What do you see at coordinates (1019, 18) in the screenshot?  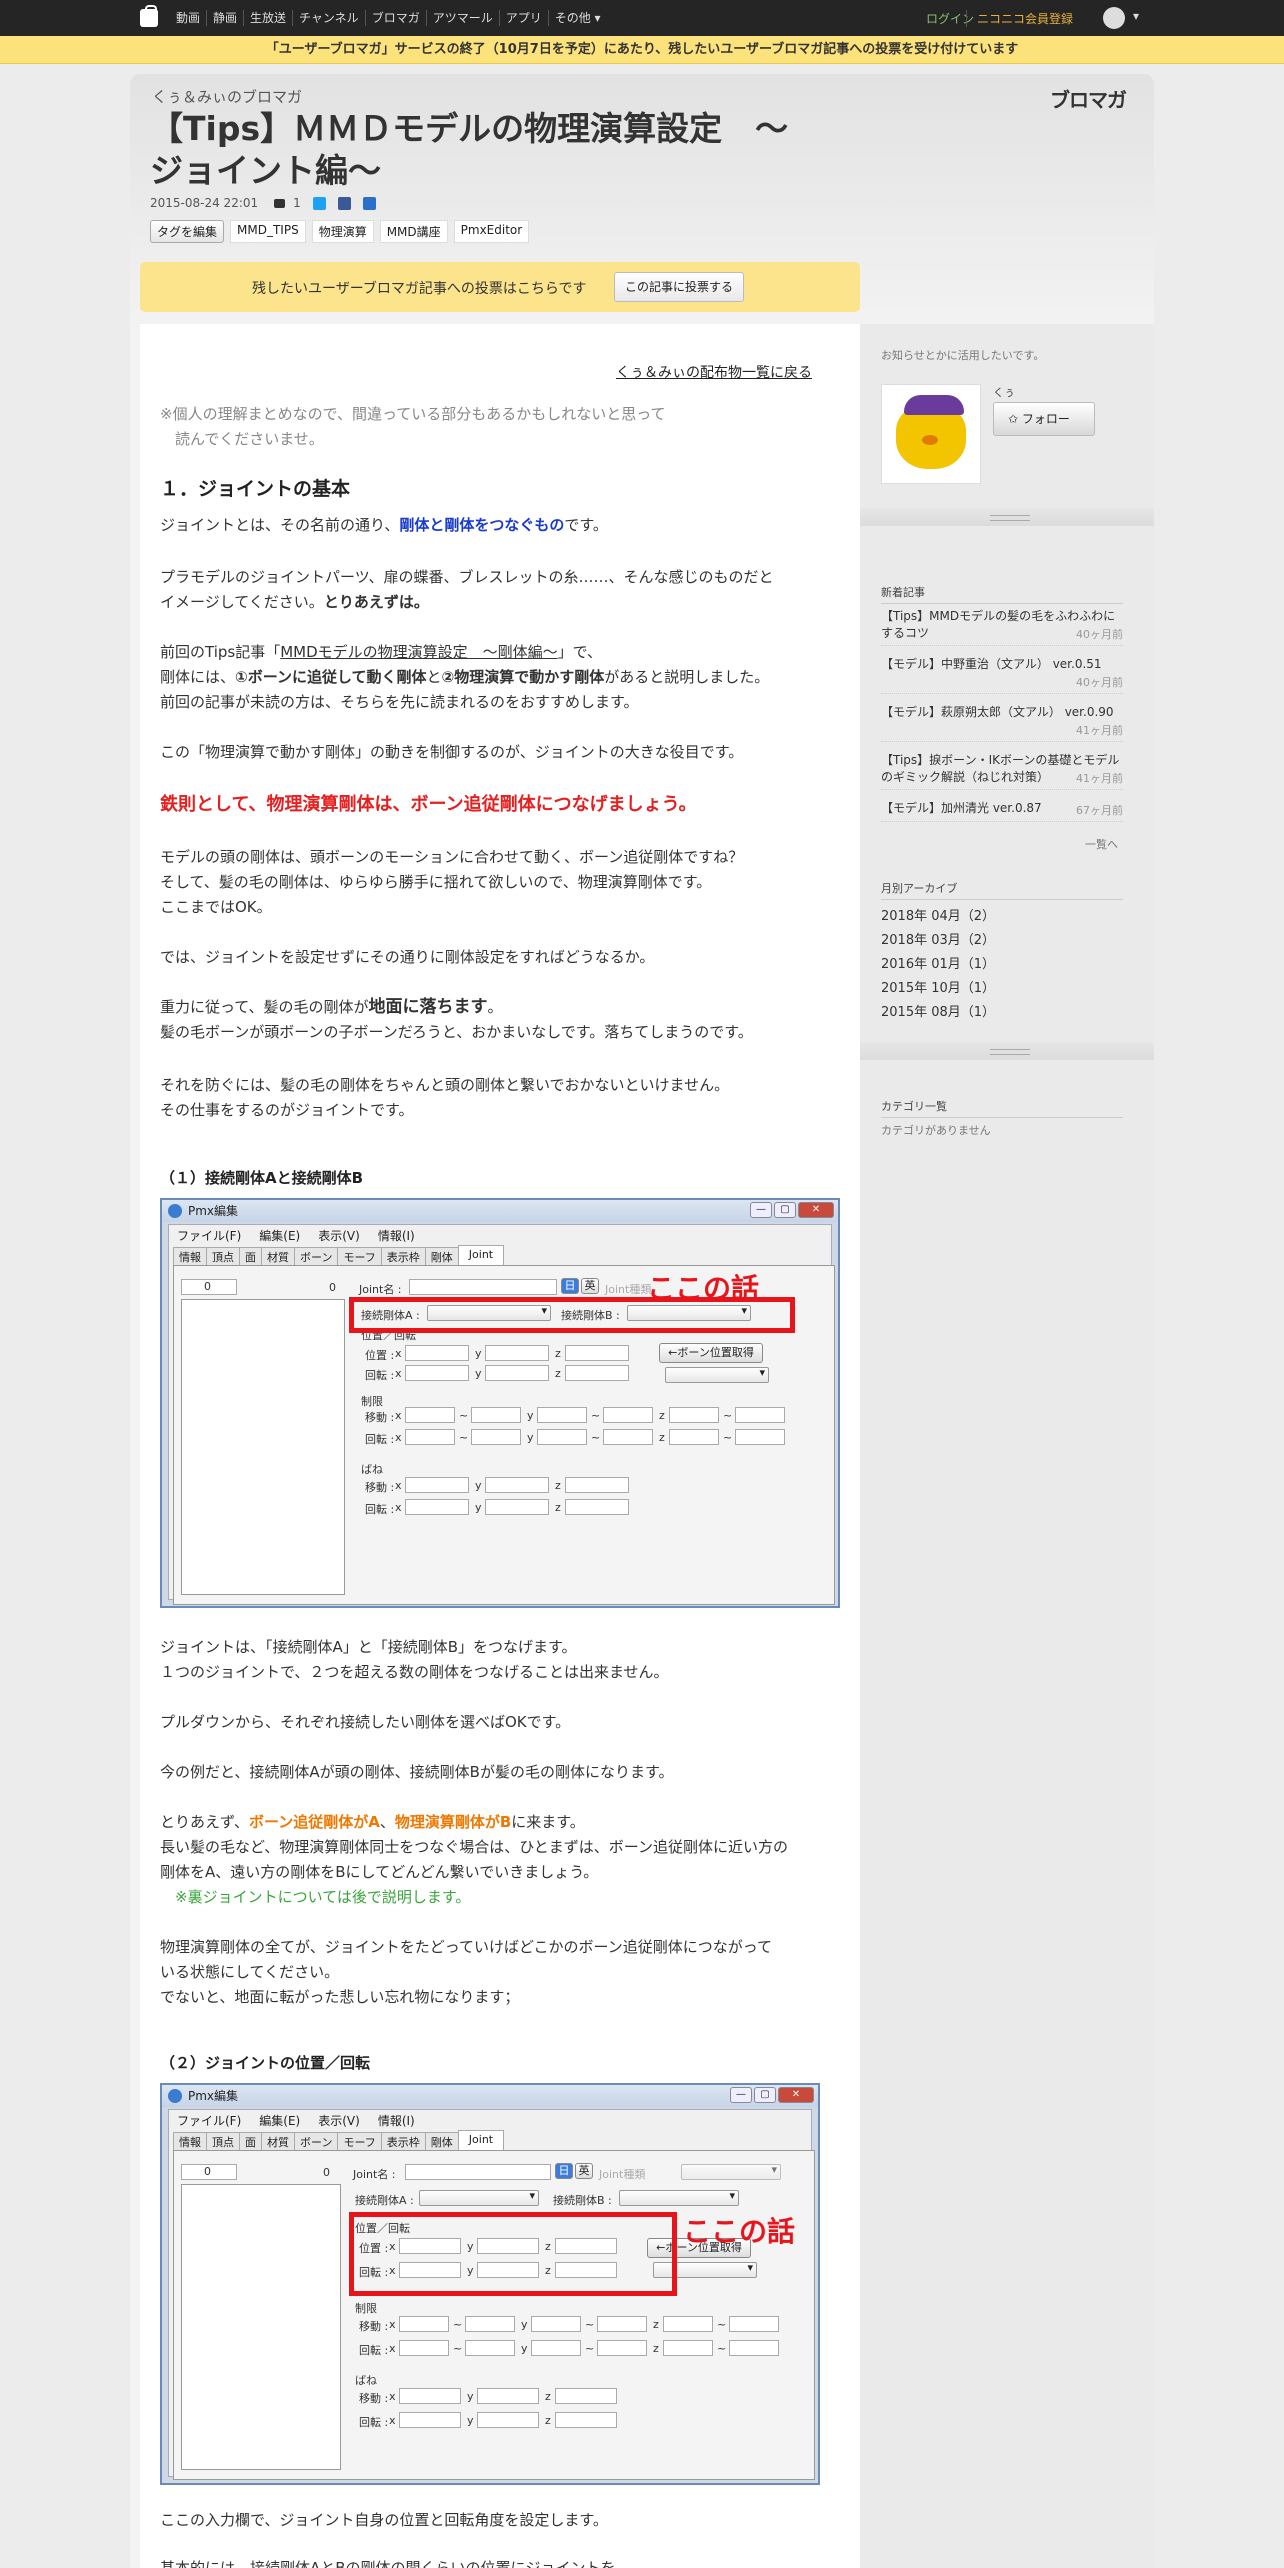 I see `register-link: ニコニコ会員登録` at bounding box center [1019, 18].